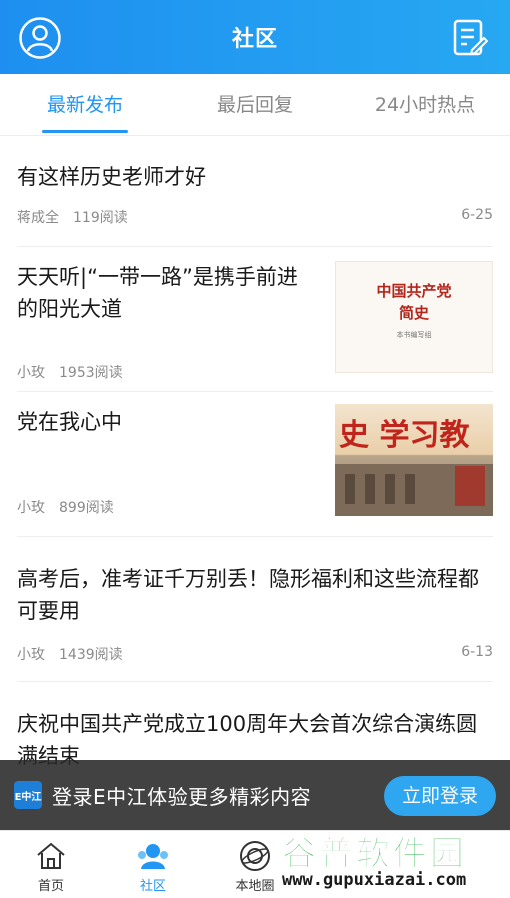  Describe the element at coordinates (425, 104) in the screenshot. I see `tab-24h-hot: 24小时热点` at that location.